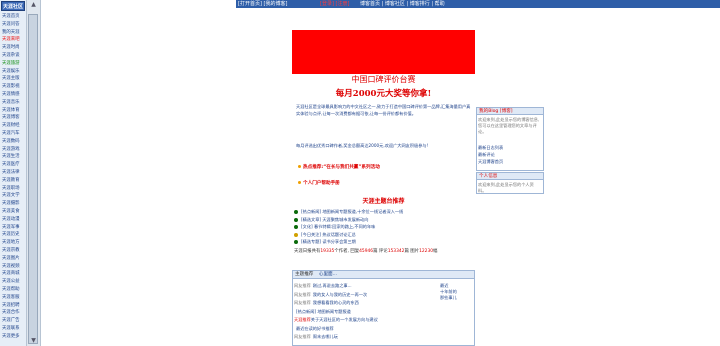  What do you see at coordinates (33, 341) in the screenshot?
I see `scroll-down-icon: ▼` at bounding box center [33, 341].